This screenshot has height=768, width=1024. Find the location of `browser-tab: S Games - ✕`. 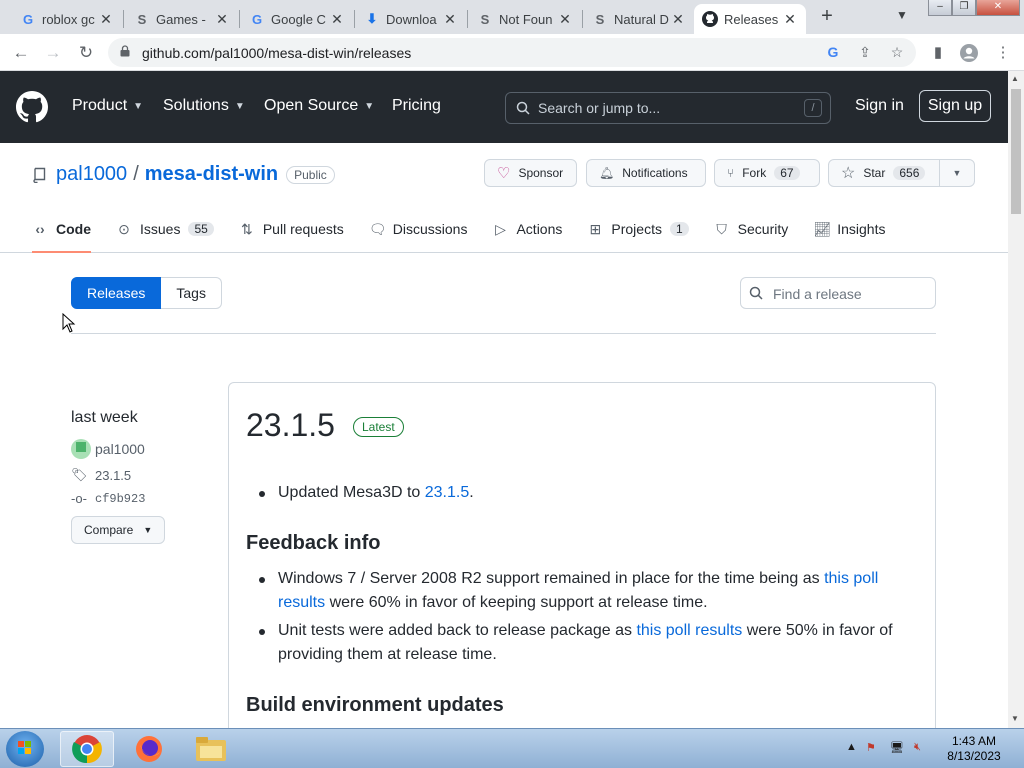

browser-tab: S Games - ✕ is located at coordinates (182, 19).